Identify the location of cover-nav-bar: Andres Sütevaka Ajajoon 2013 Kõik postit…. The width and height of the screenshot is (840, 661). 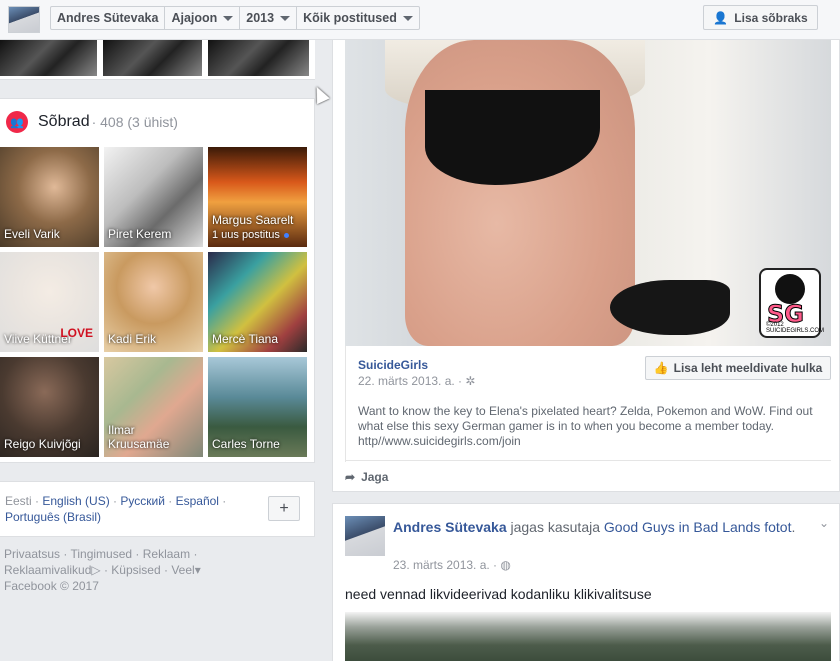
(420, 20).